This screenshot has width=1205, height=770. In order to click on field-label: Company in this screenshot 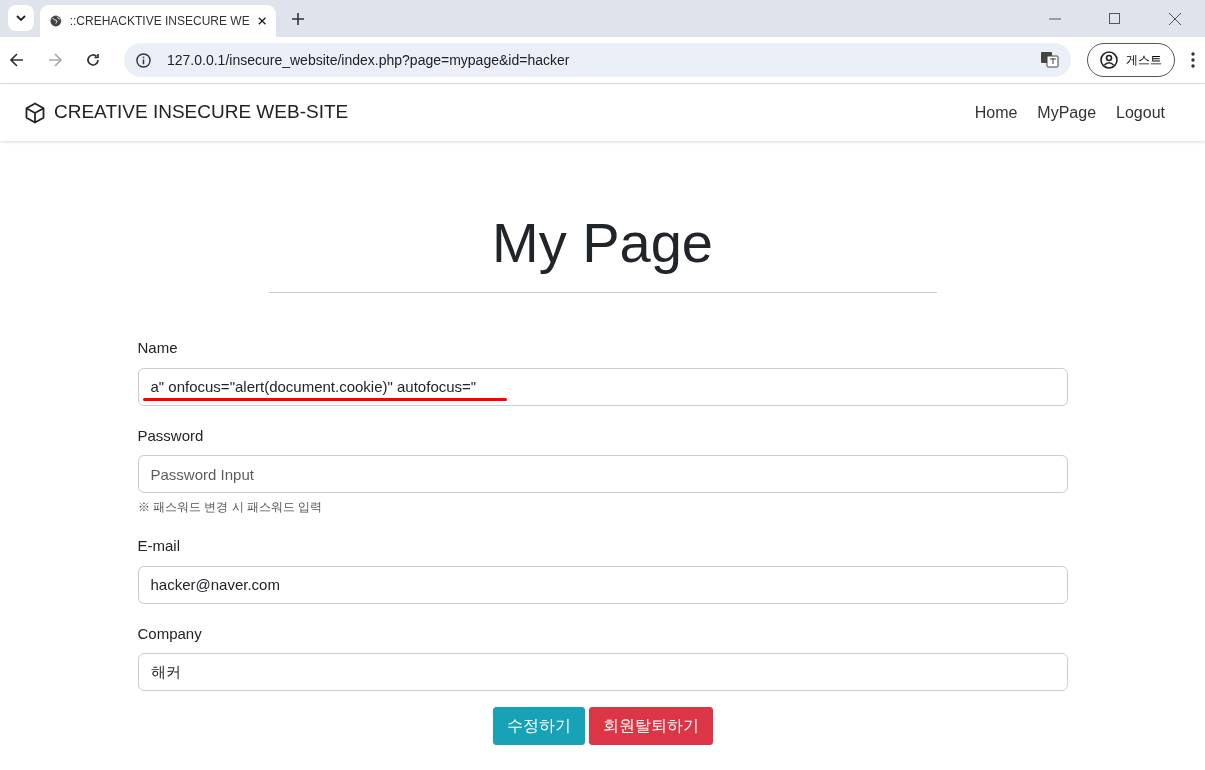, I will do `click(170, 633)`.